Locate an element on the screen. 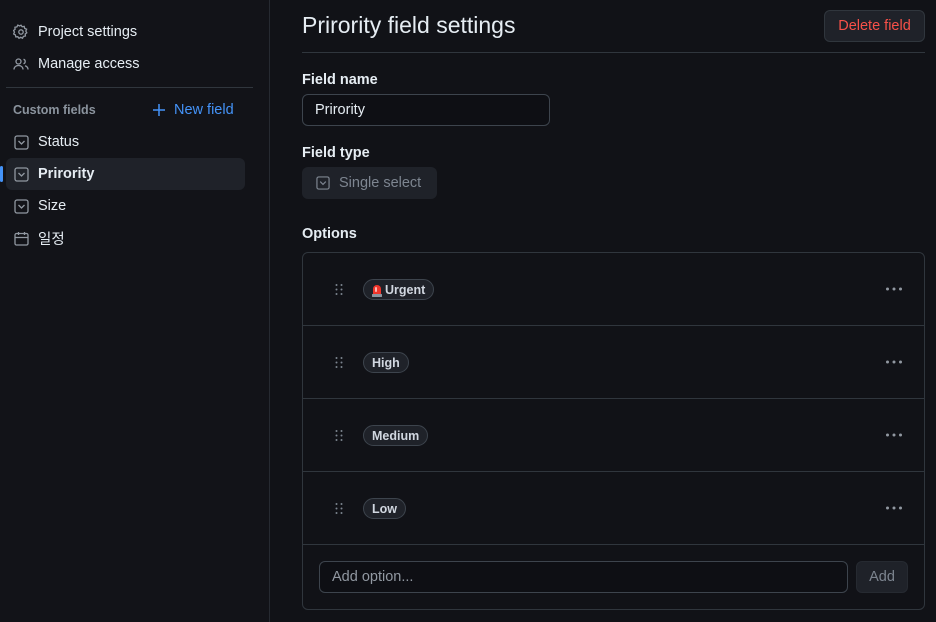 Image resolution: width=936 pixels, height=622 pixels. options-label: Options is located at coordinates (329, 234).